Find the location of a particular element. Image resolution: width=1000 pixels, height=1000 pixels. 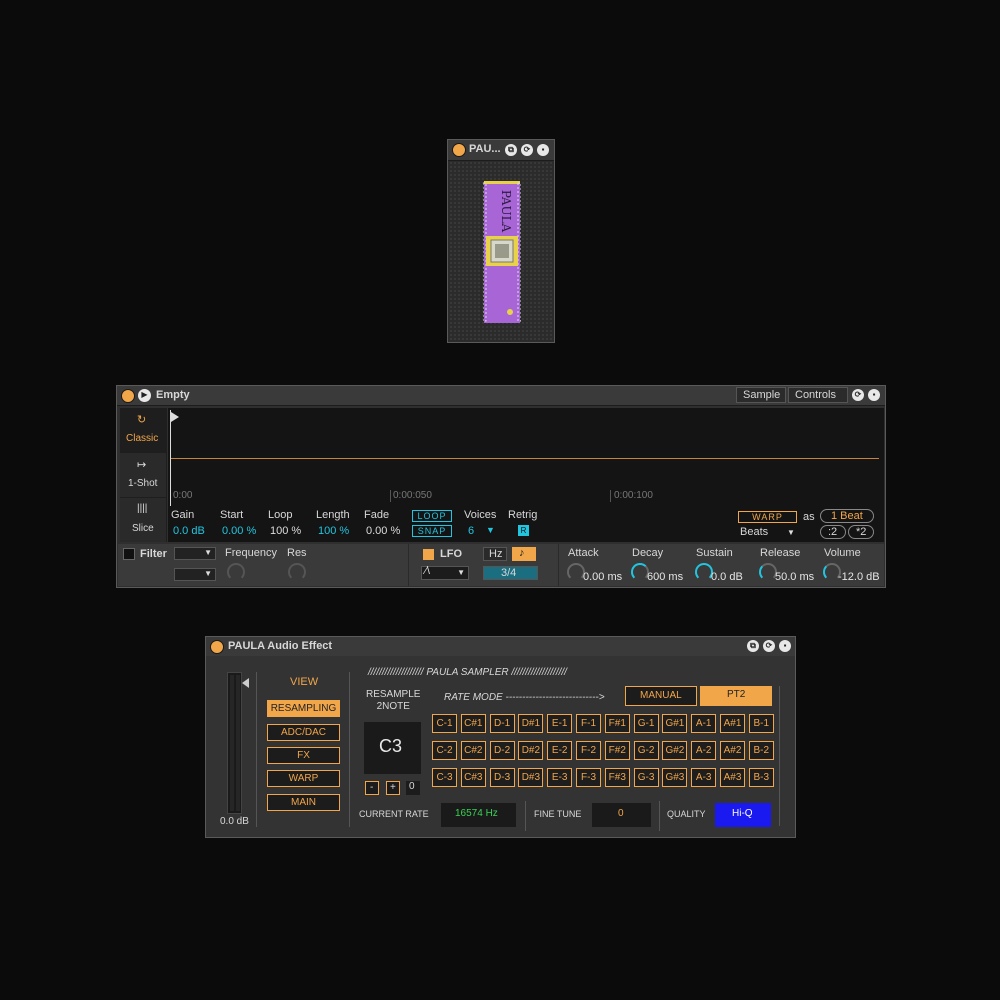

lfo-sync-button: ♪ is located at coordinates (524, 554).